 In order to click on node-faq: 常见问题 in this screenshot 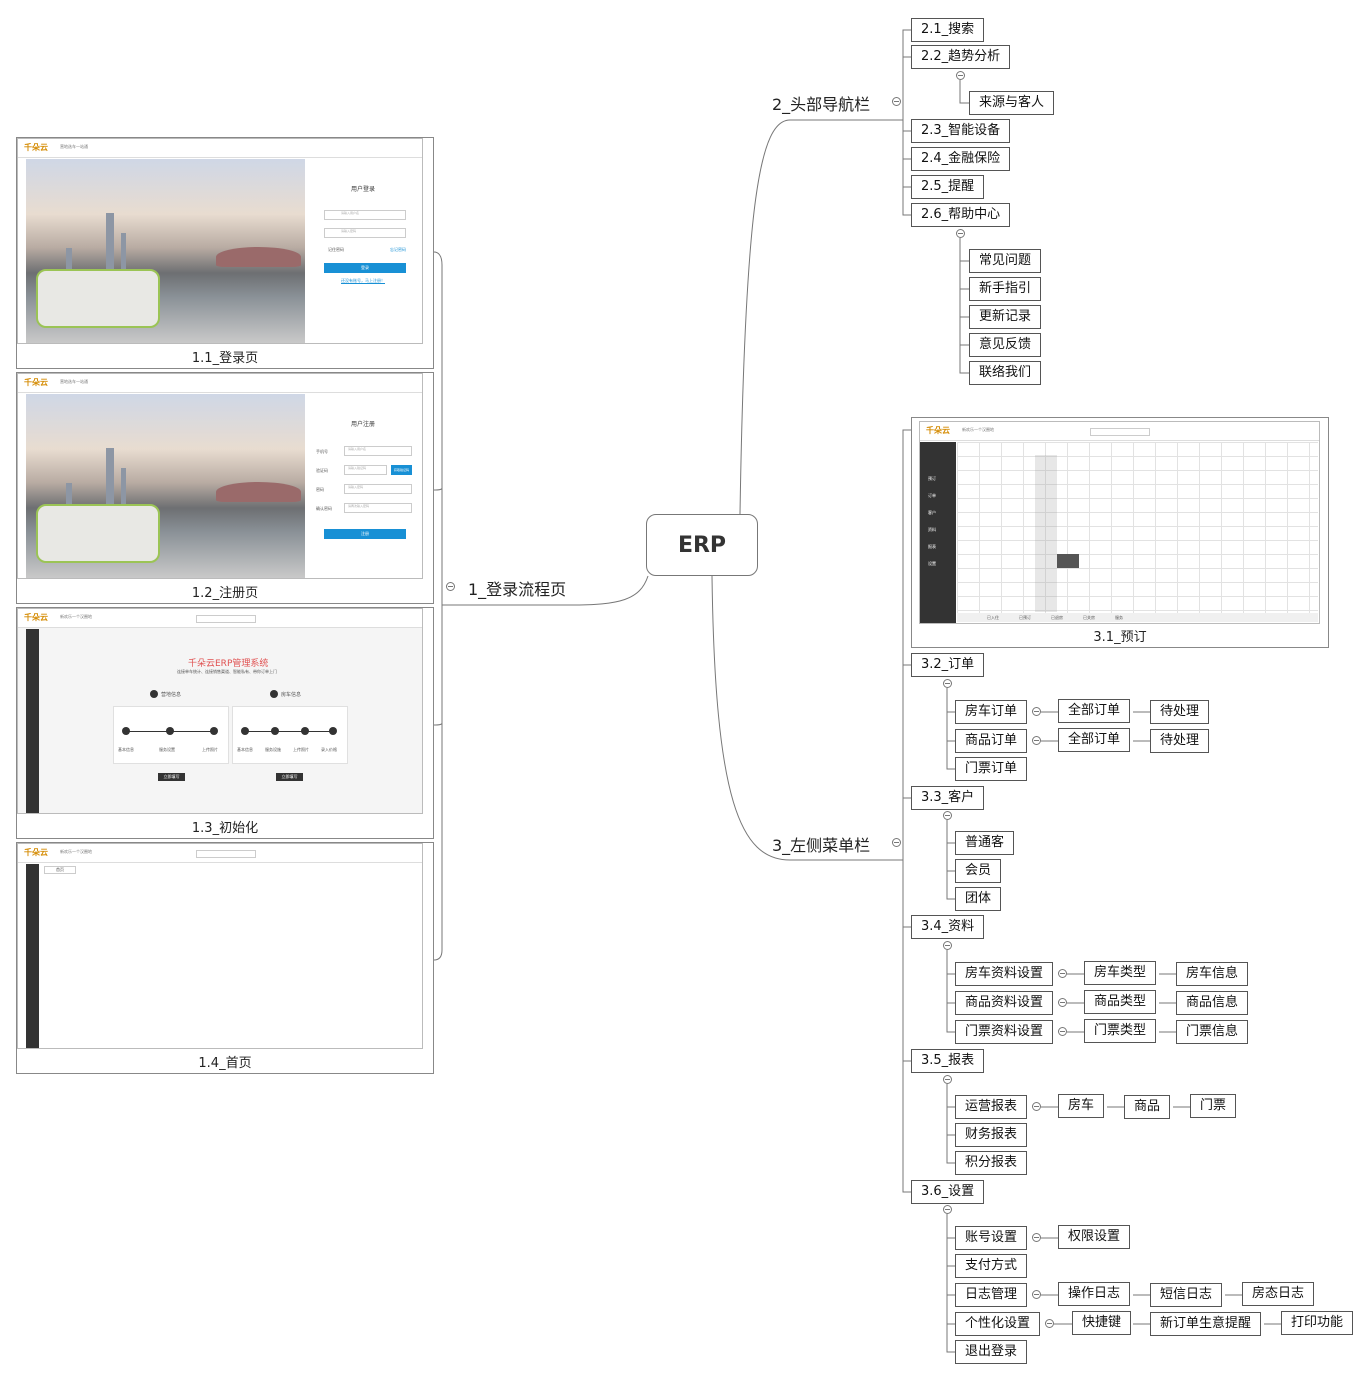, I will do `click(1005, 261)`.